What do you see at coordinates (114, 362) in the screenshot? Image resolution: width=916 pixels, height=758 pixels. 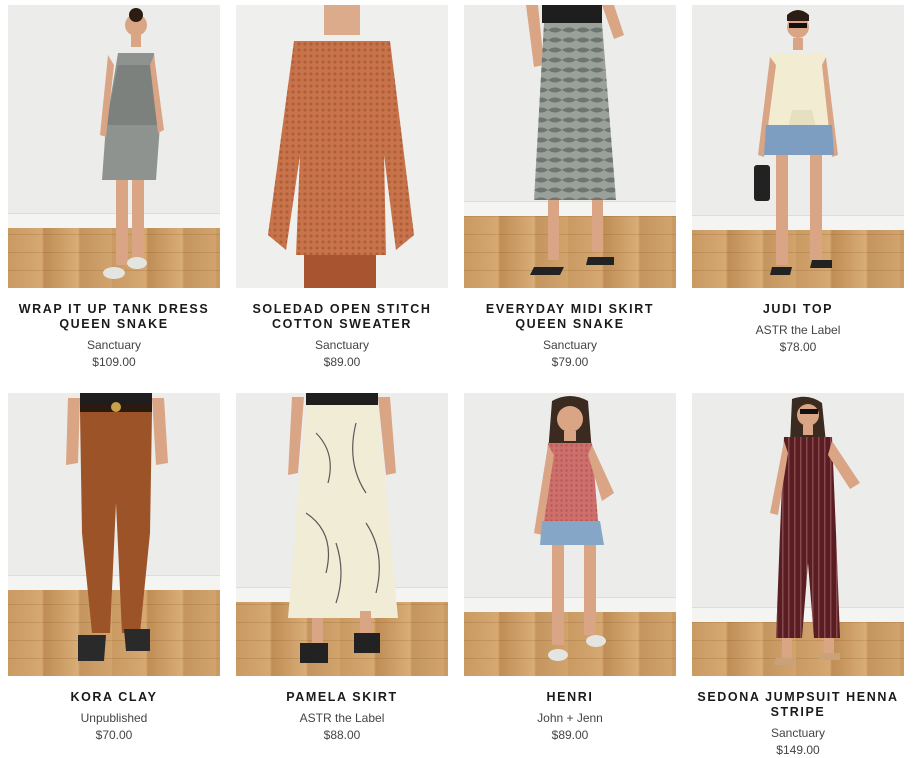 I see `product-price: $109.00` at bounding box center [114, 362].